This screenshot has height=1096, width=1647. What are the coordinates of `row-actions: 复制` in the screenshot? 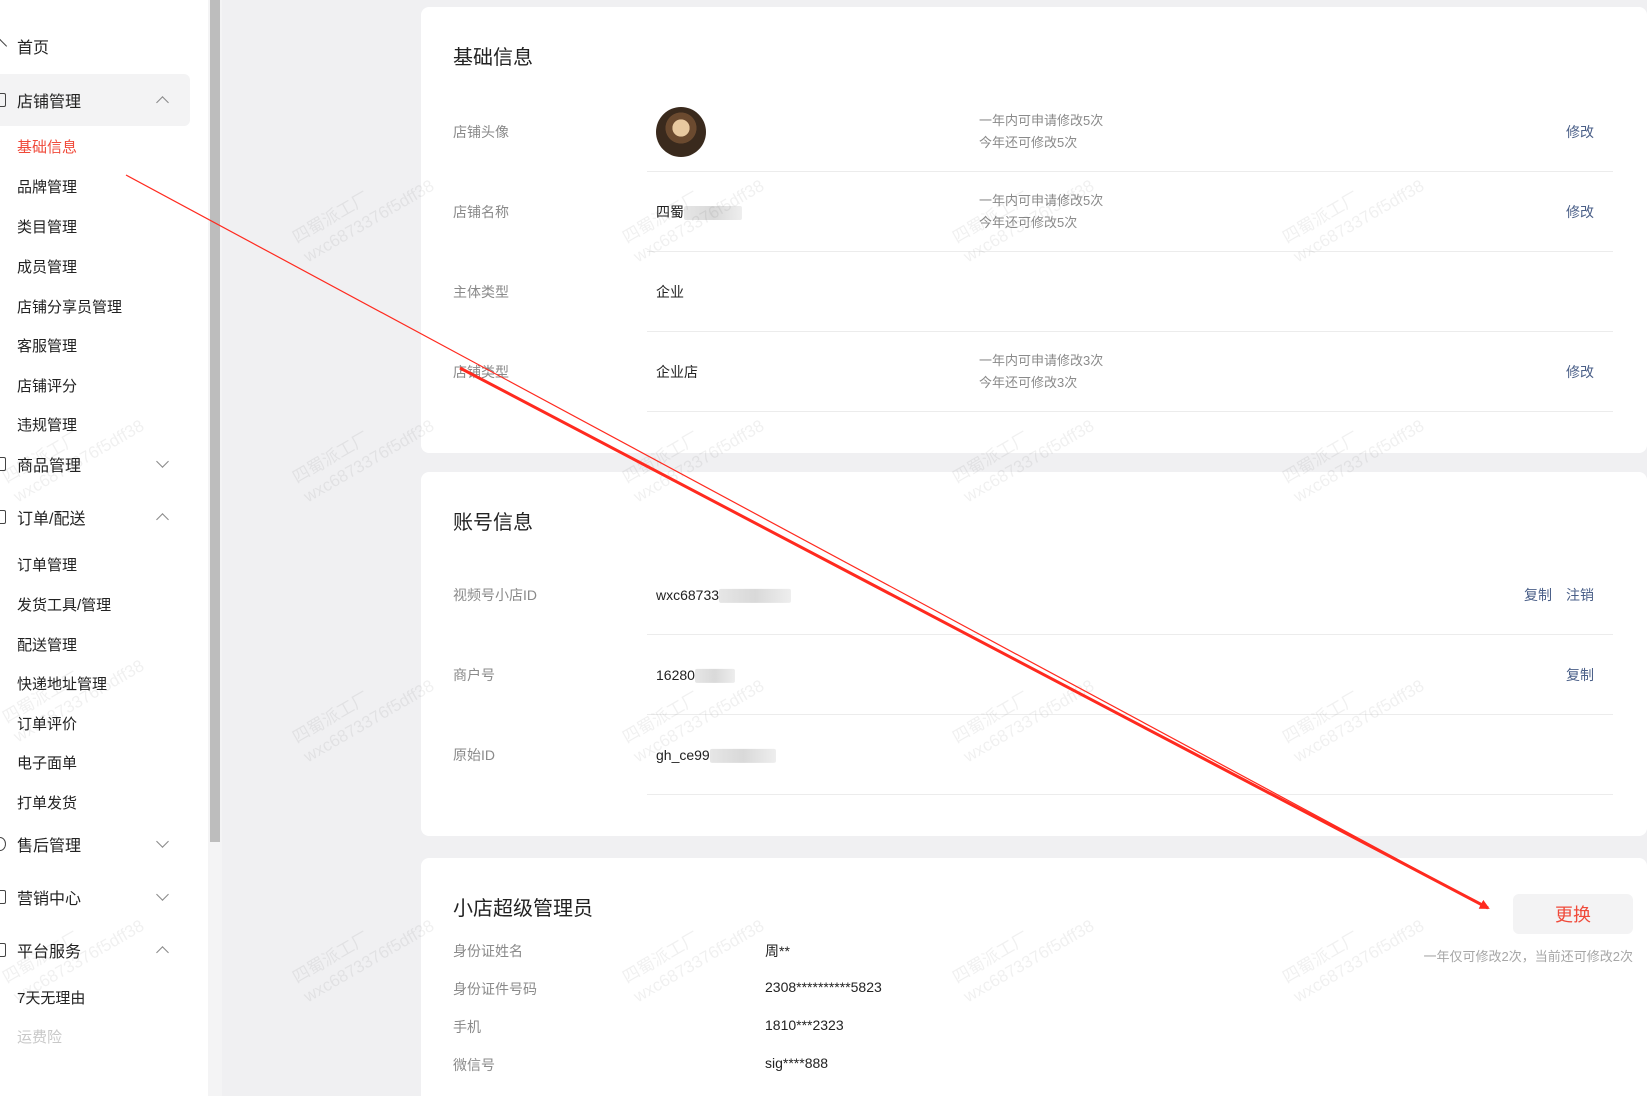 It's located at (1580, 675).